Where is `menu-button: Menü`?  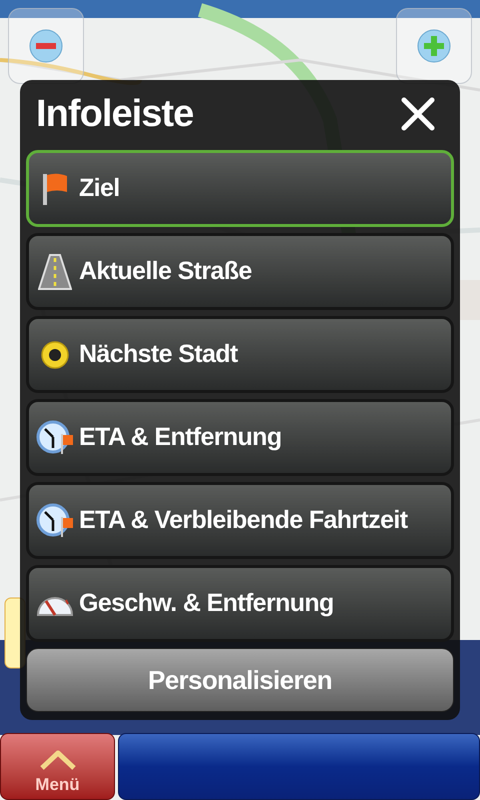
menu-button: Menü is located at coordinates (57, 766).